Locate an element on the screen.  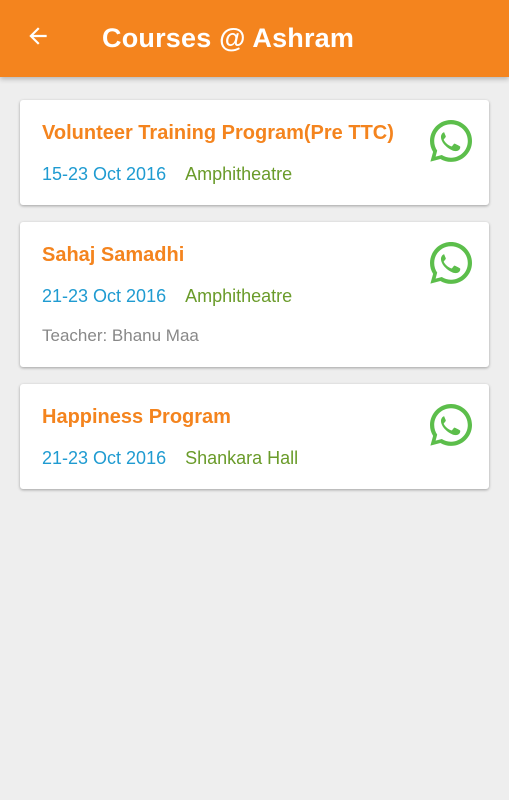
course-venue: Shankara Hall is located at coordinates (242, 458).